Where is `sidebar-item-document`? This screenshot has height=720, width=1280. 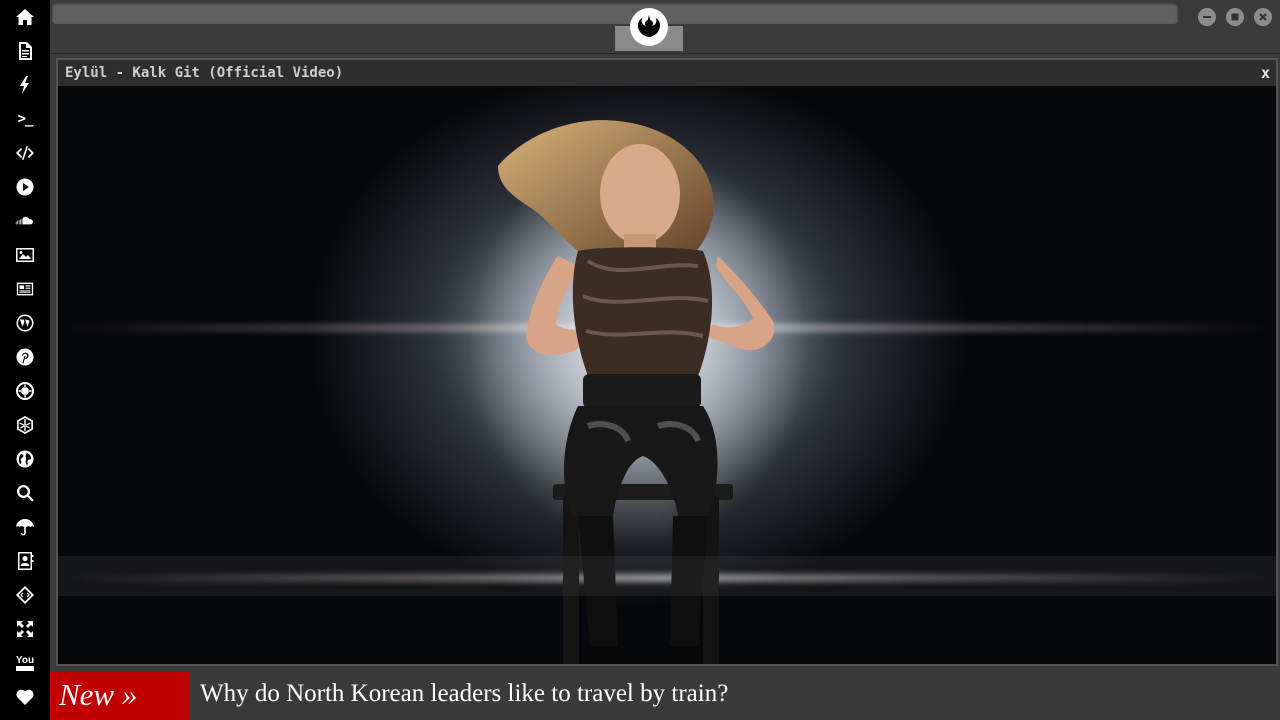
sidebar-item-document is located at coordinates (25, 51).